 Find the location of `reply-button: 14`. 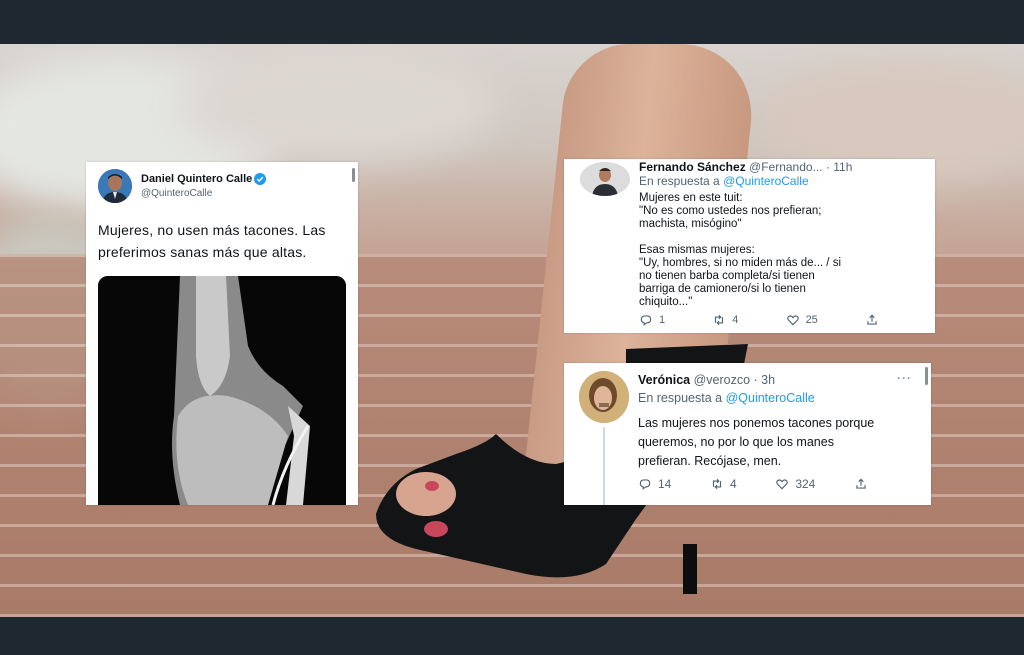

reply-button: 14 is located at coordinates (654, 484).